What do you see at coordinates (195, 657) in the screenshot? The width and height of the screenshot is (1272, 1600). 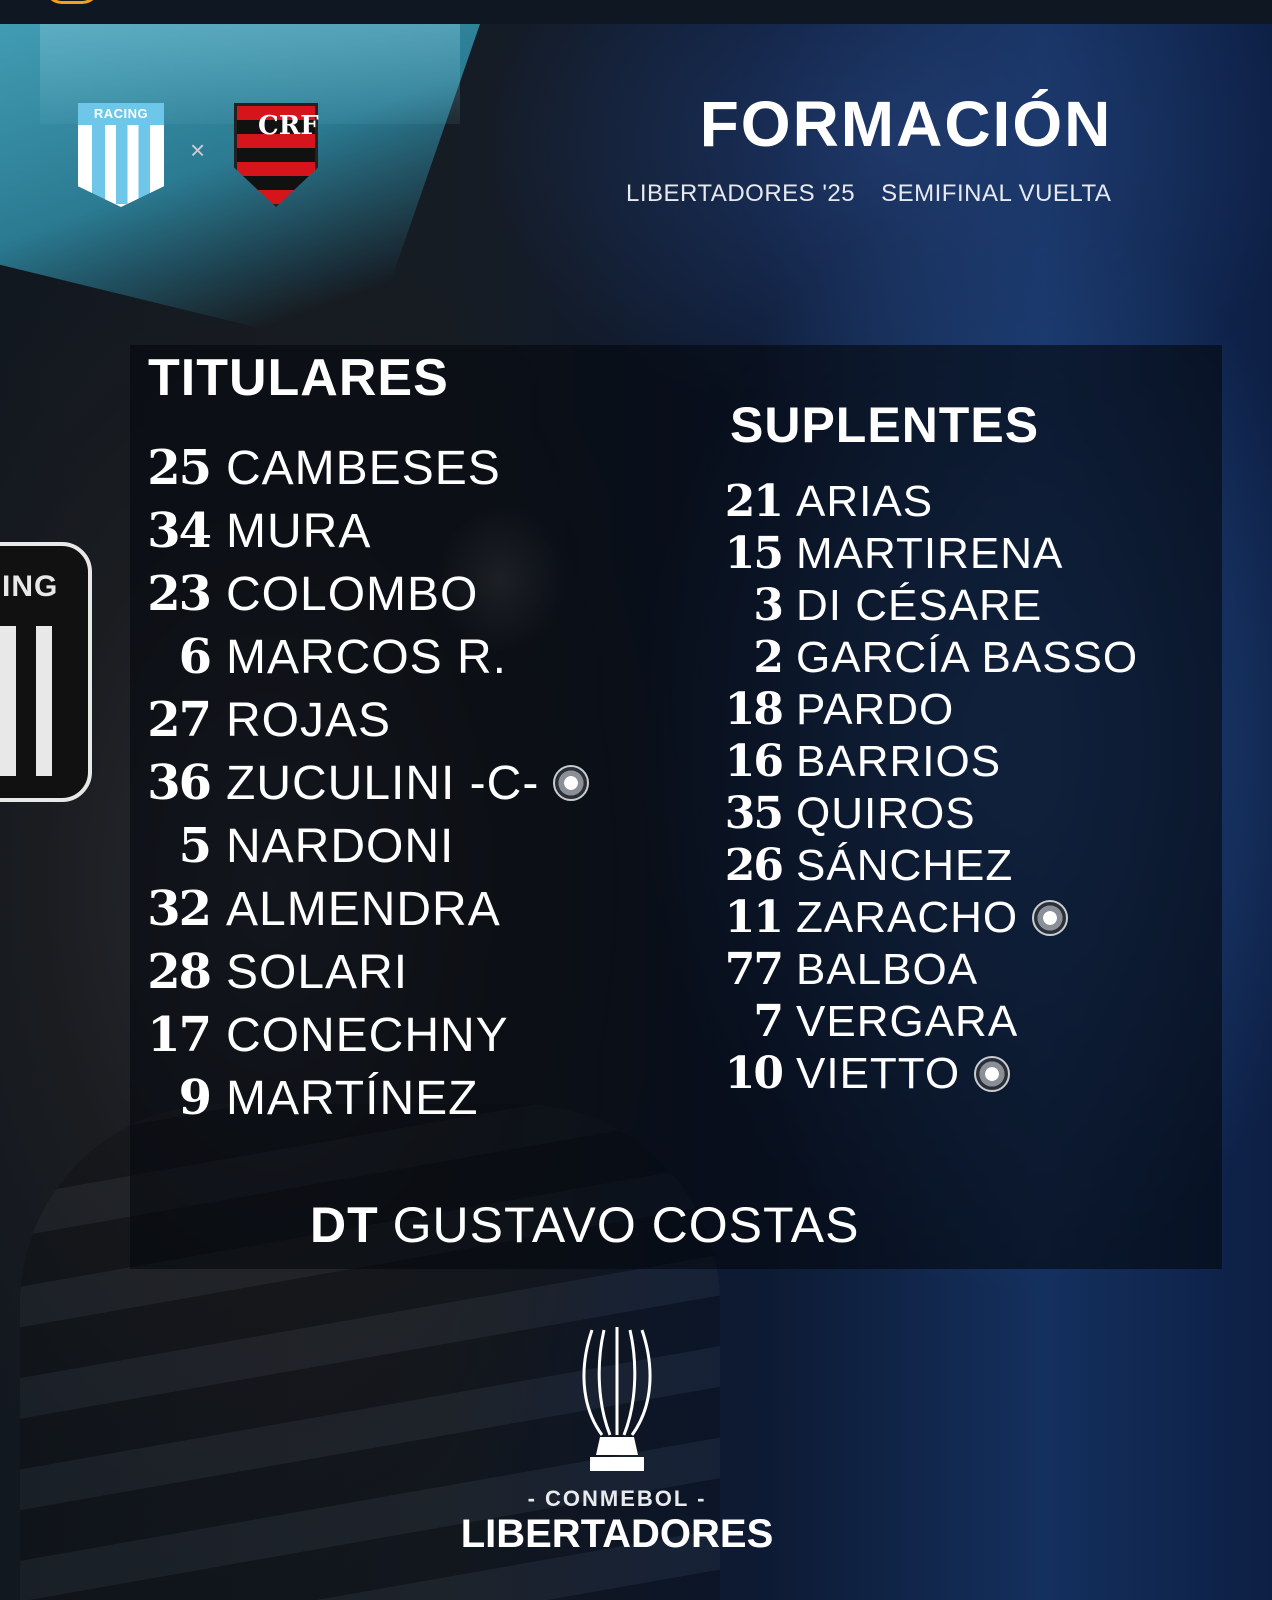 I see `player-number: 6` at bounding box center [195, 657].